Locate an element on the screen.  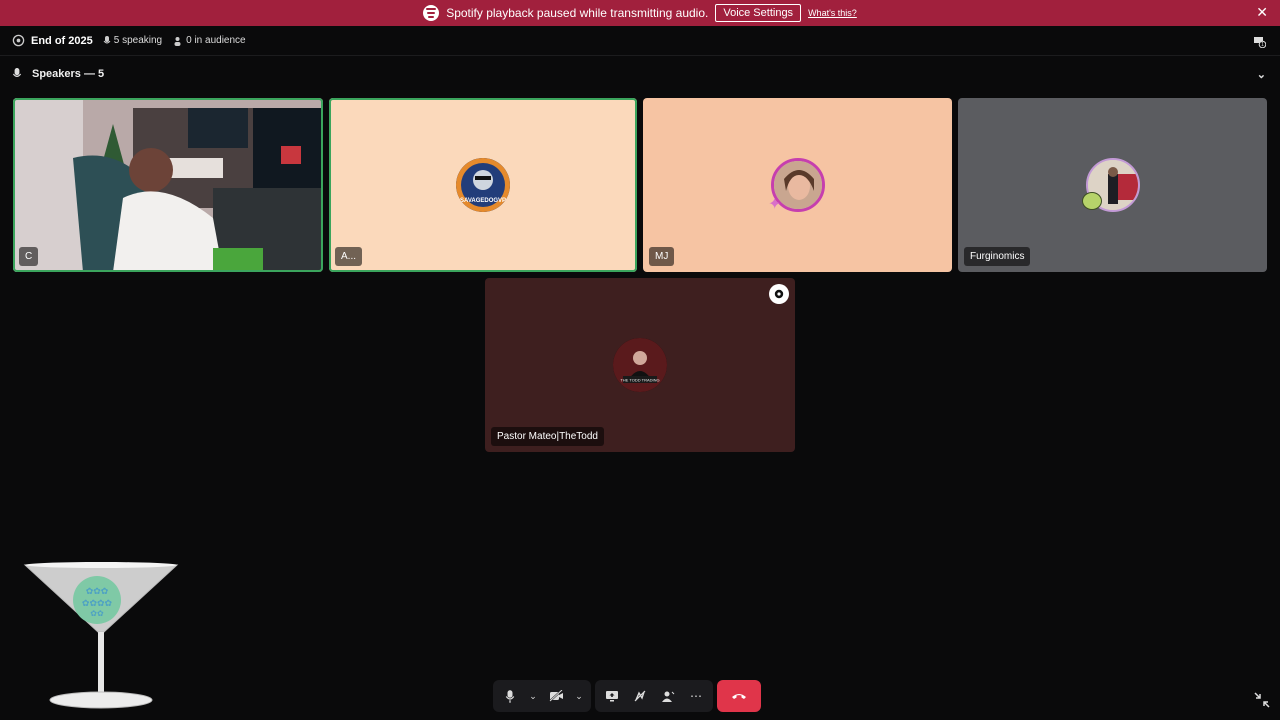
svg-text: 1 is located at coordinates (1262, 45).